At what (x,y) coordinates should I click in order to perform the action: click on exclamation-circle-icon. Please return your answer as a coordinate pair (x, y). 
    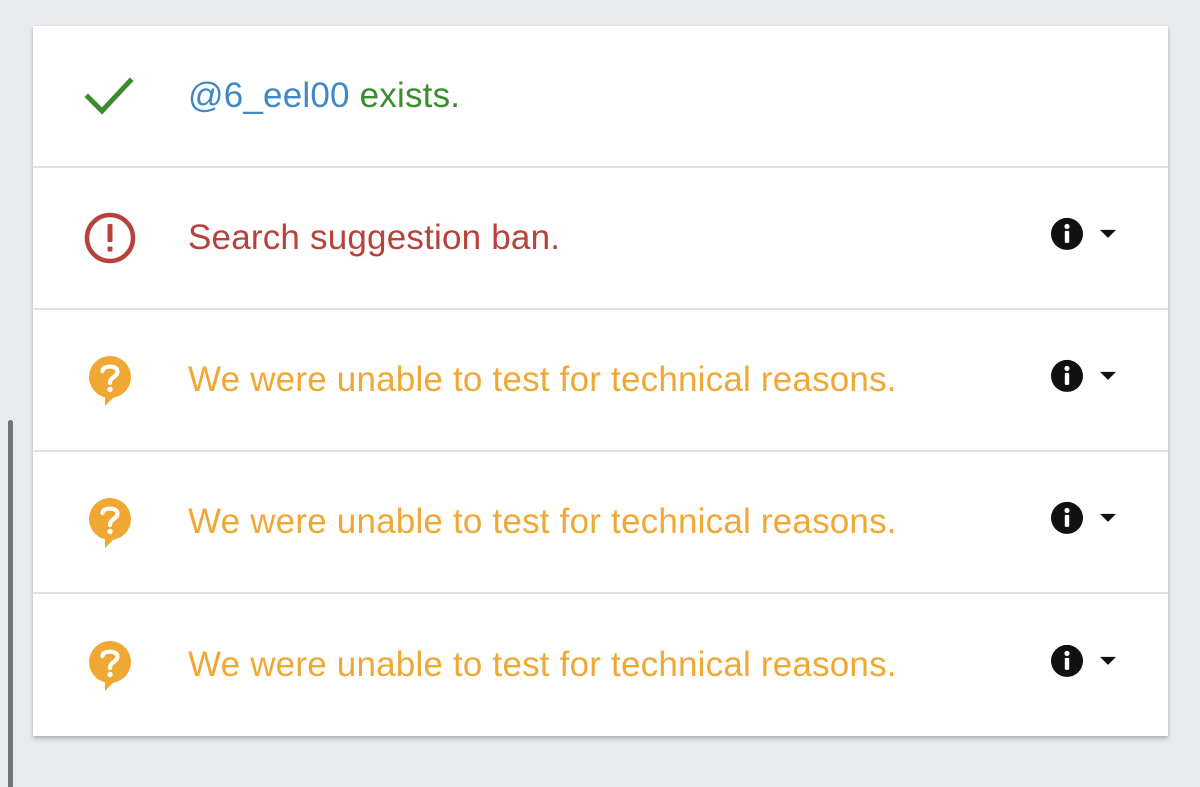
    Looking at the image, I should click on (110, 238).